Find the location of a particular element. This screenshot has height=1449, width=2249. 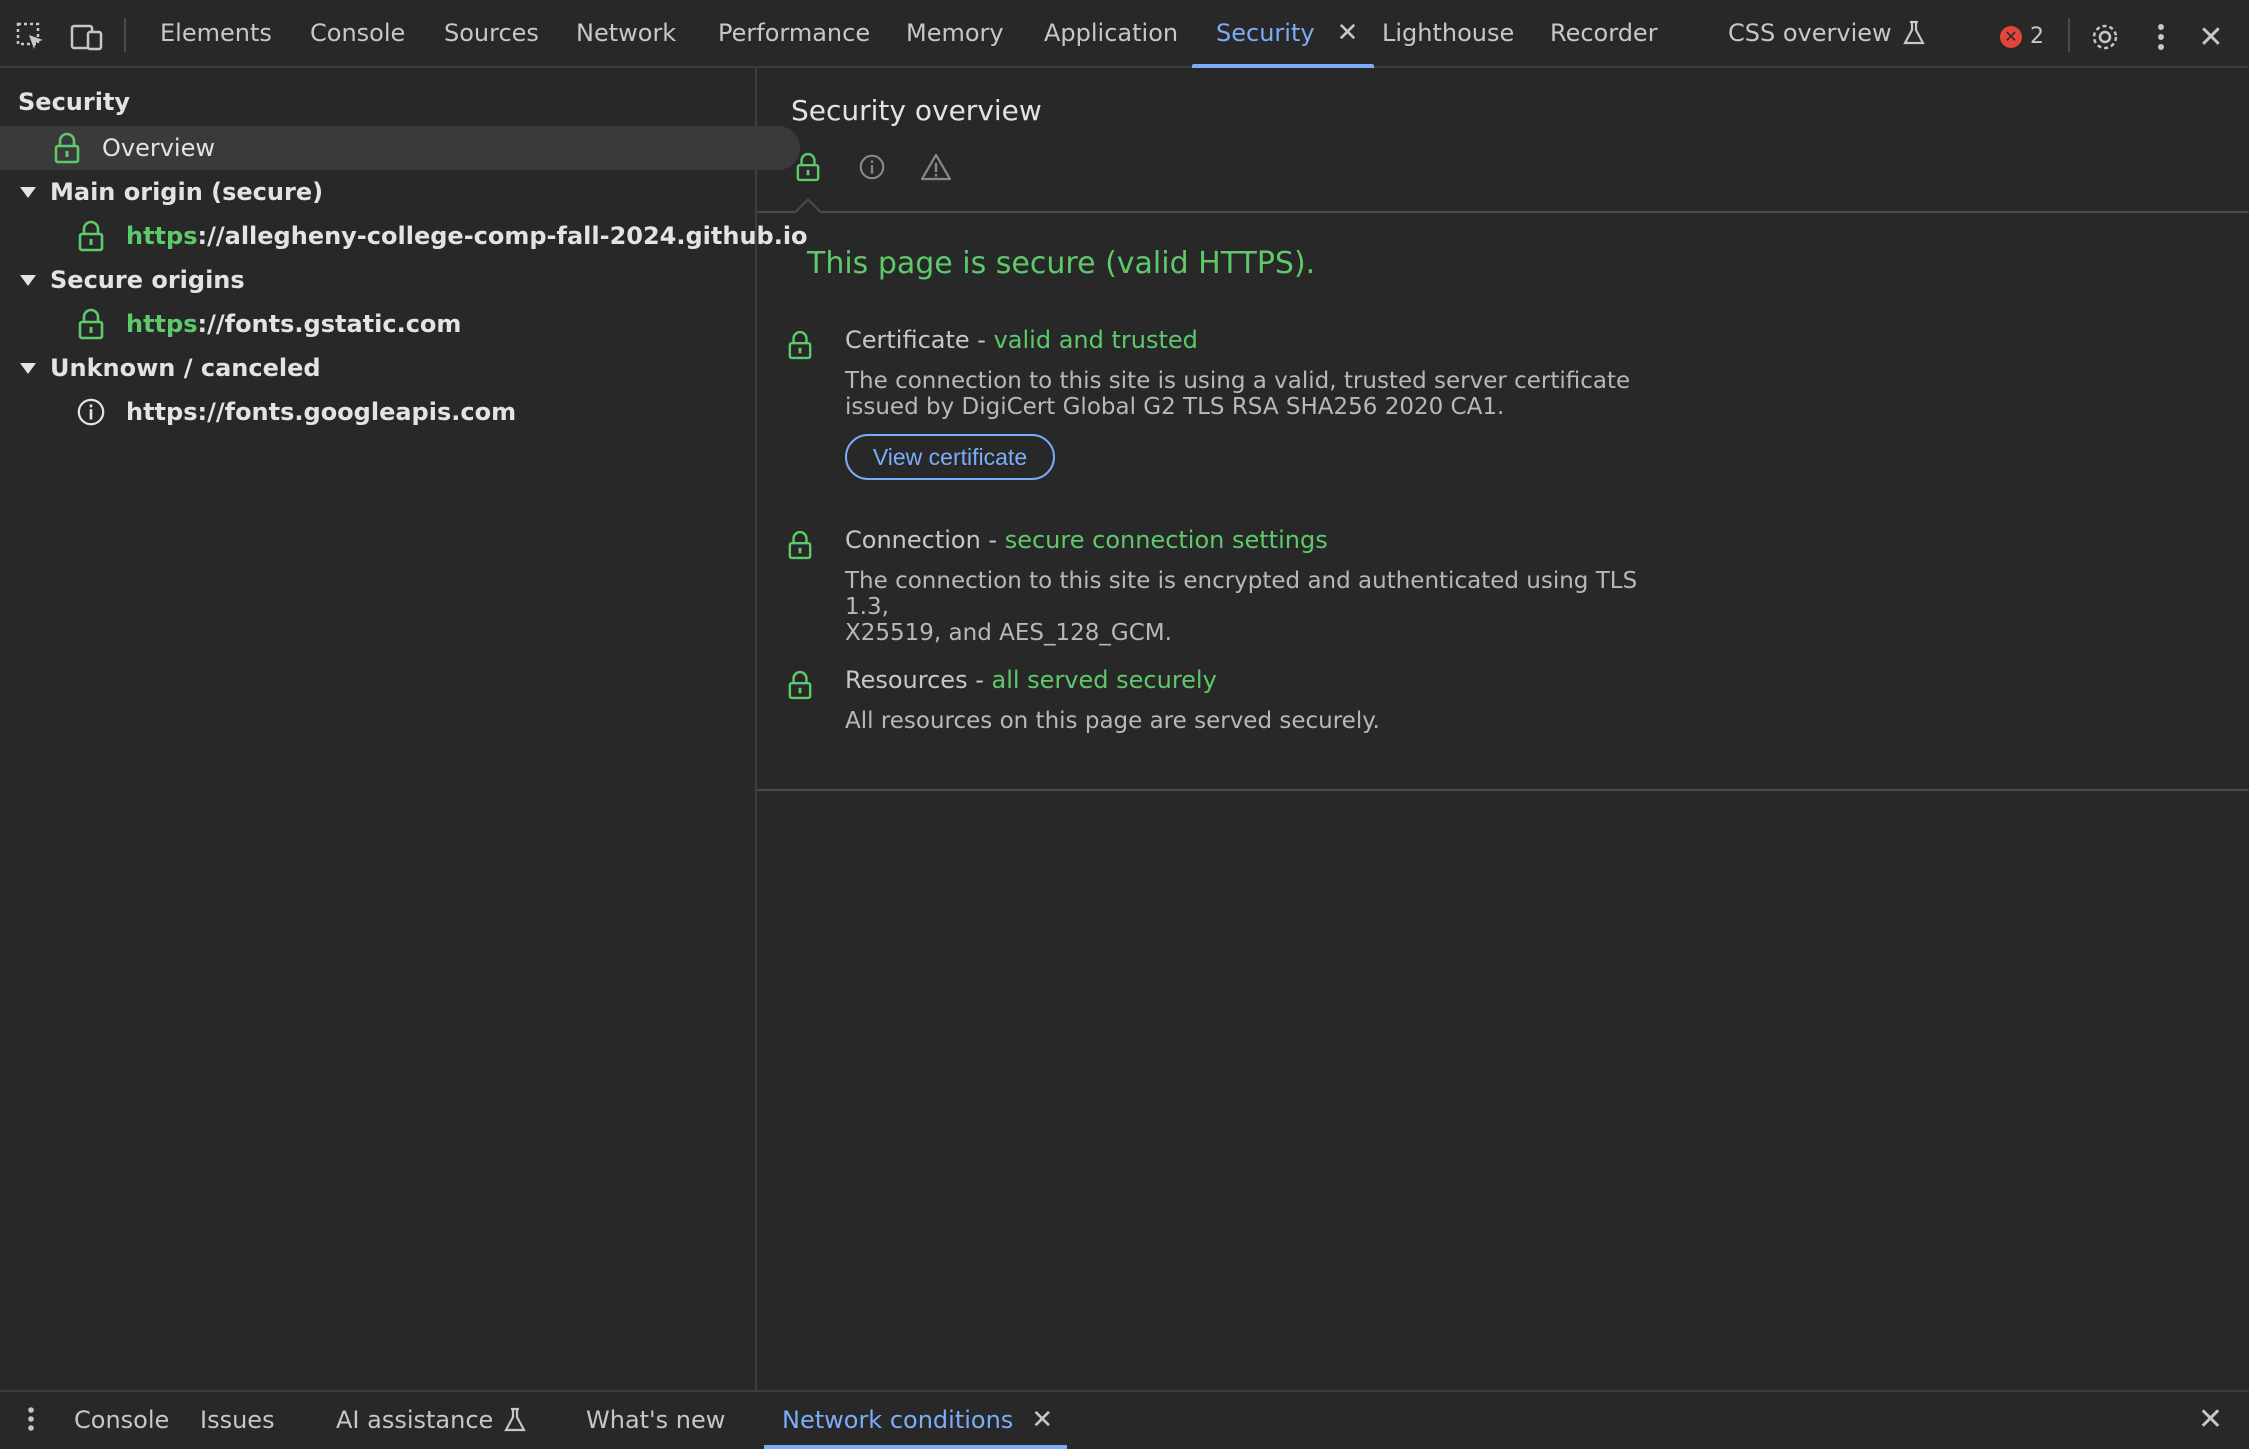

tab-label: Elements is located at coordinates (216, 33).